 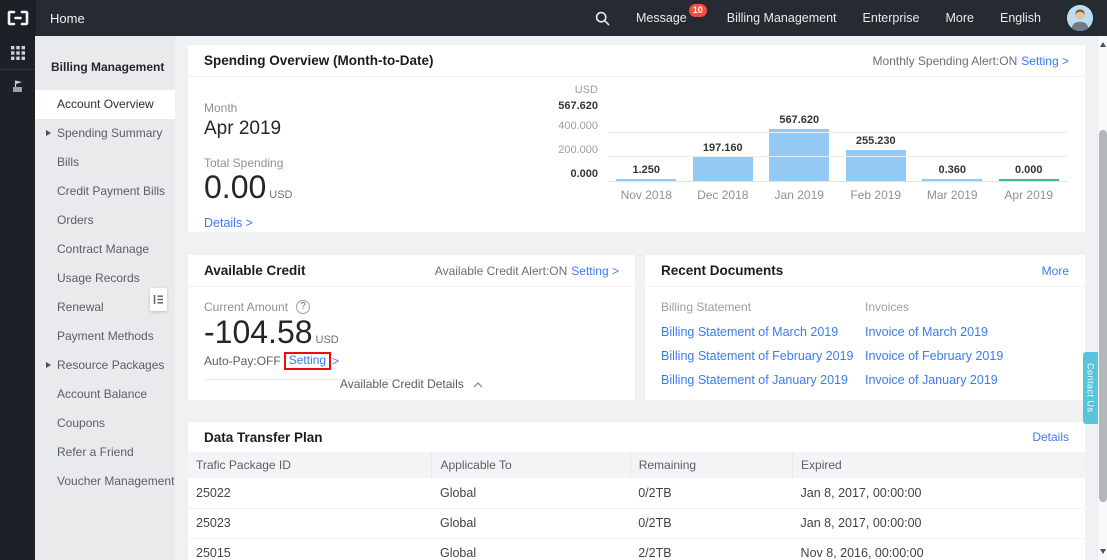 What do you see at coordinates (17, 52) in the screenshot?
I see `app-grid-button` at bounding box center [17, 52].